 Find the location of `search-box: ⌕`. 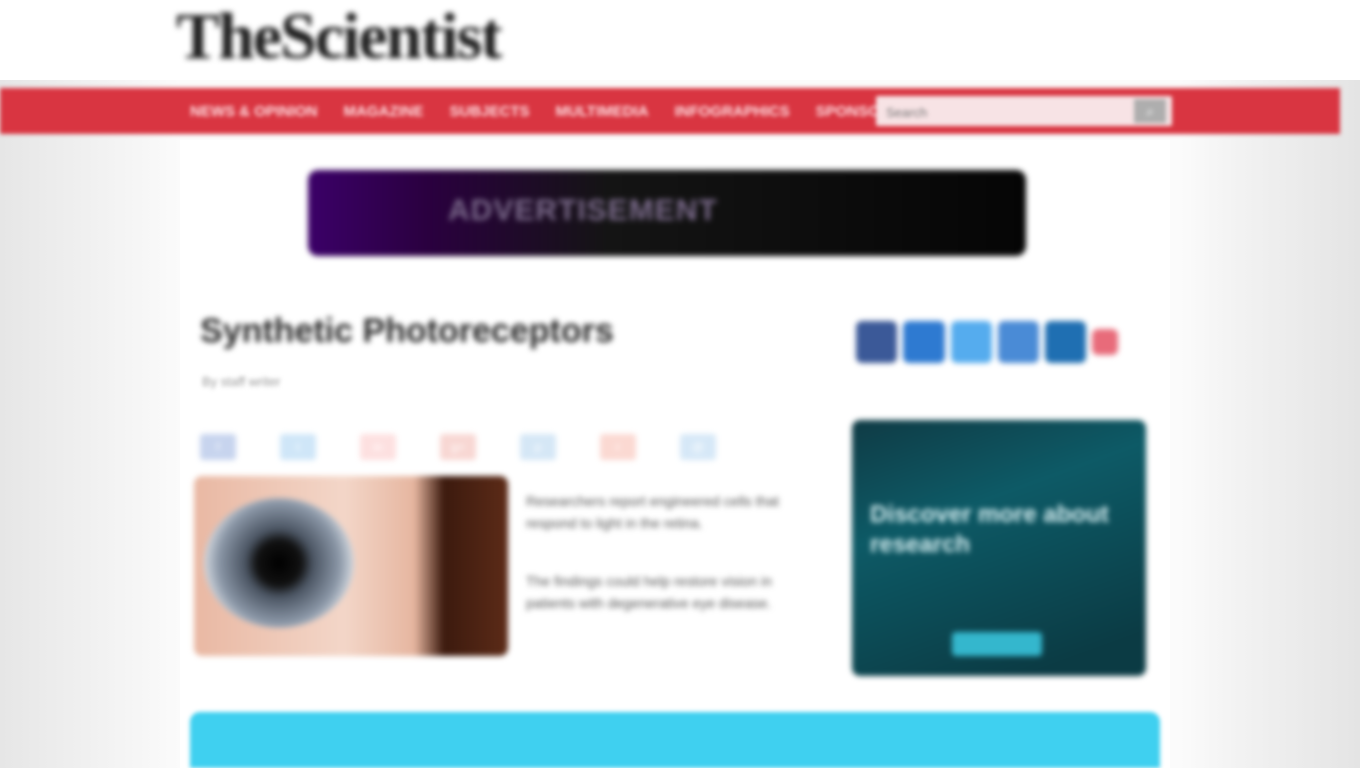

search-box: ⌕ is located at coordinates (1024, 112).